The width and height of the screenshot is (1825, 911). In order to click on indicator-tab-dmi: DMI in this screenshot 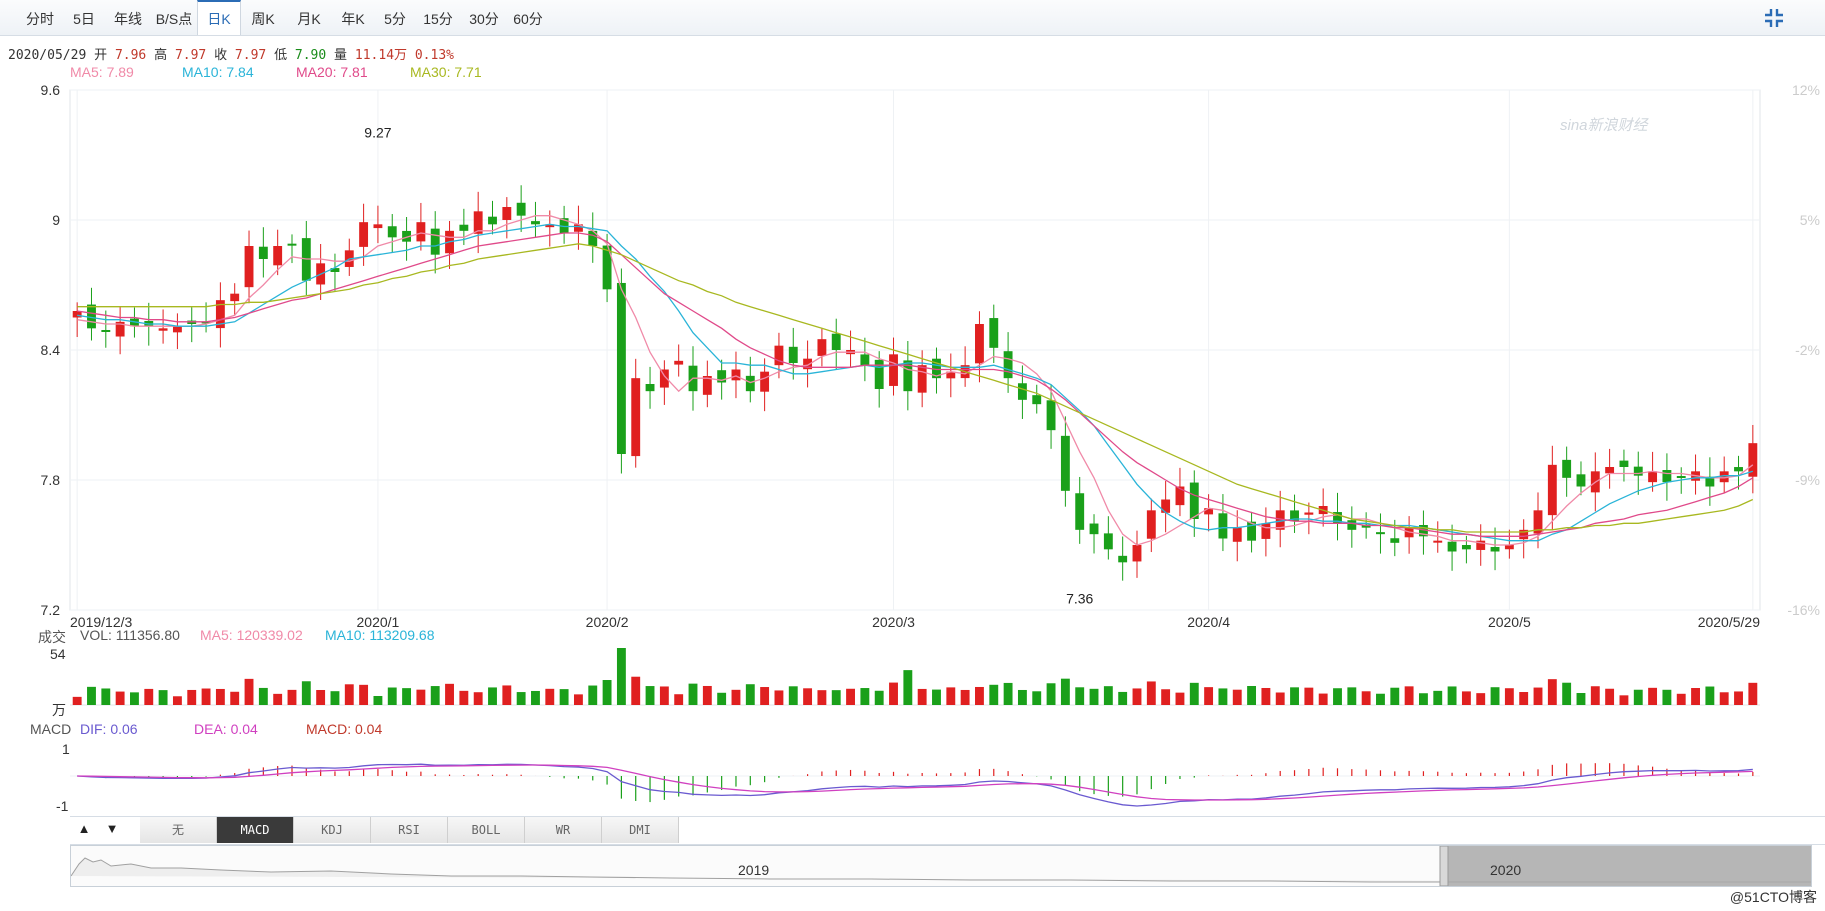, I will do `click(640, 830)`.